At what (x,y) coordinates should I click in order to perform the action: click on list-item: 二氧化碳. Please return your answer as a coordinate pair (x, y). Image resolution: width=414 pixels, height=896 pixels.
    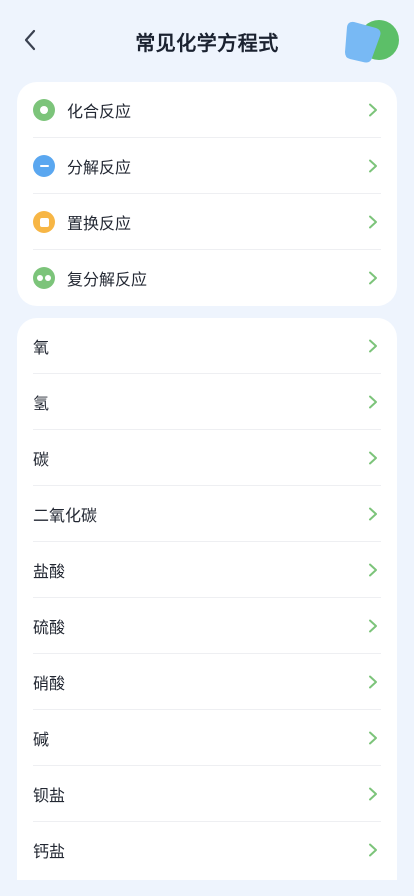
    Looking at the image, I should click on (207, 514).